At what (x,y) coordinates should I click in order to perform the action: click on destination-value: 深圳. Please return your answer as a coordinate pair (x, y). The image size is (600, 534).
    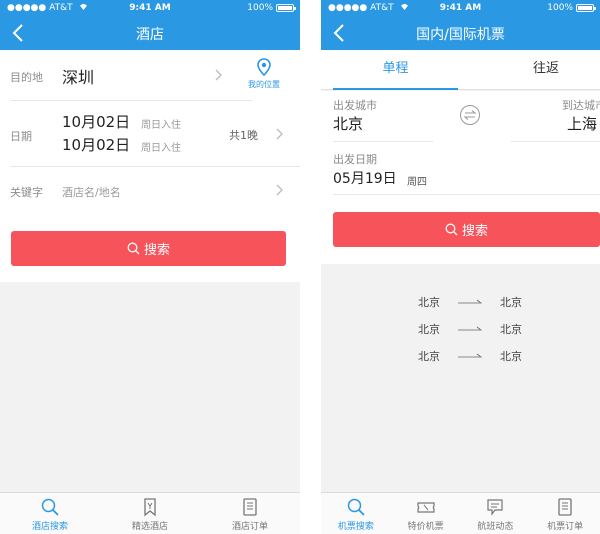
    Looking at the image, I should click on (78, 77).